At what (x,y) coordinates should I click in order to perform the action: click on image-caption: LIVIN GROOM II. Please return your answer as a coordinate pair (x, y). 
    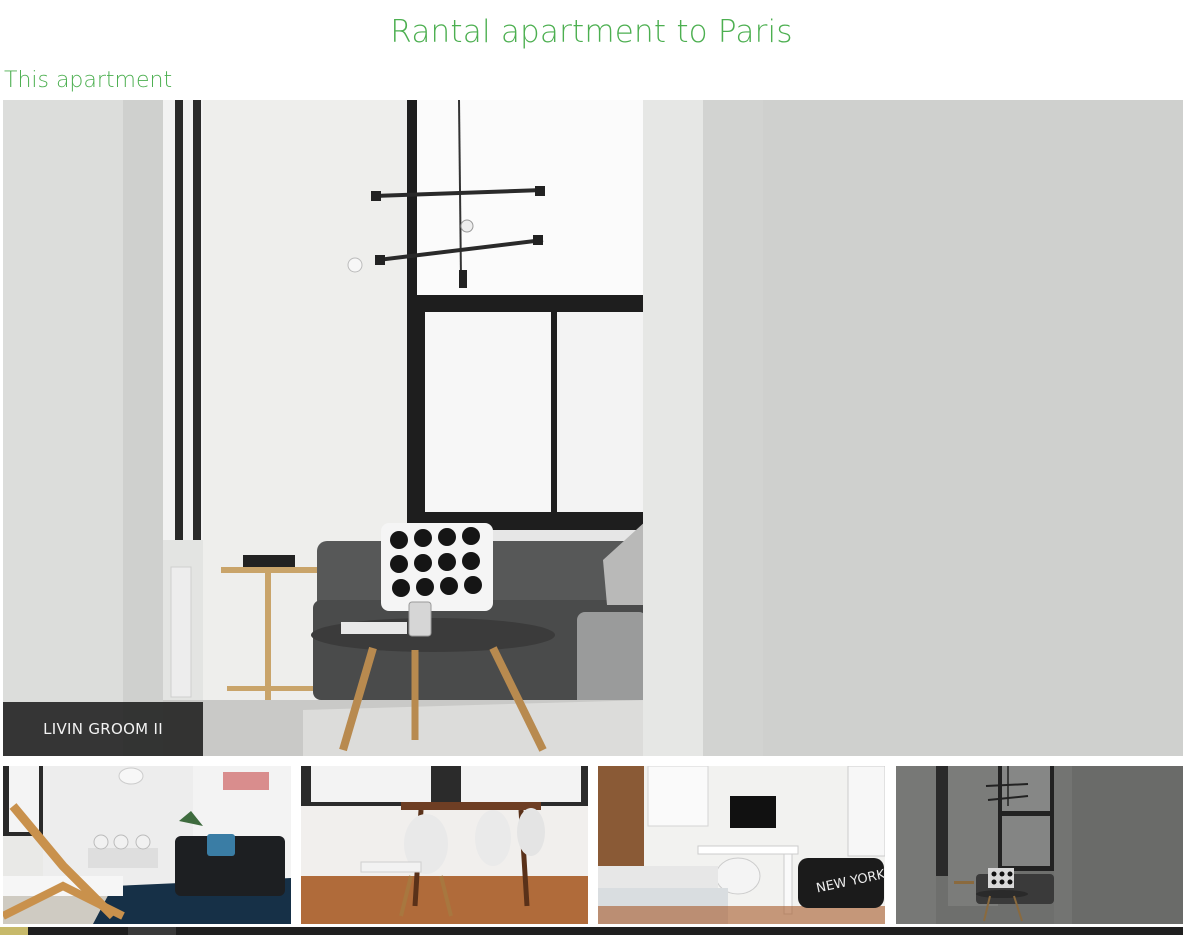
    Looking at the image, I should click on (103, 729).